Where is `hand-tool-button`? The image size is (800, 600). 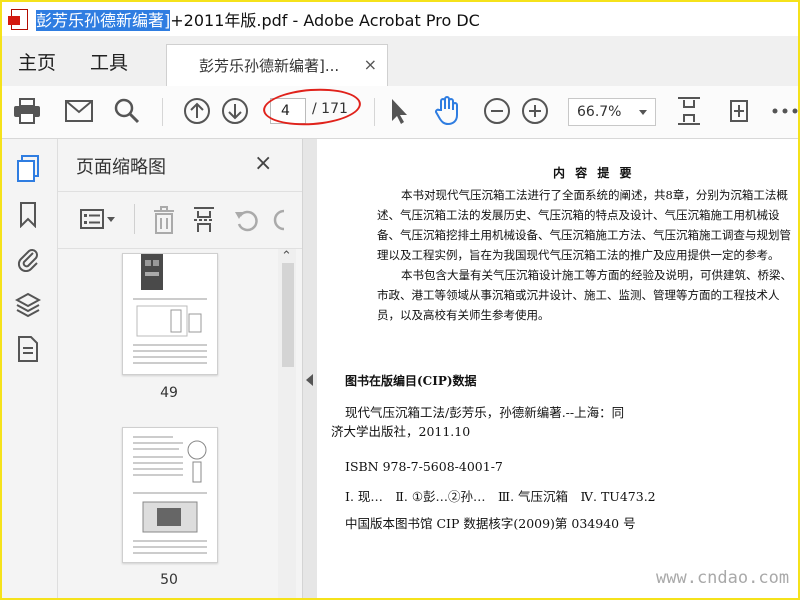
hand-tool-button is located at coordinates (447, 111).